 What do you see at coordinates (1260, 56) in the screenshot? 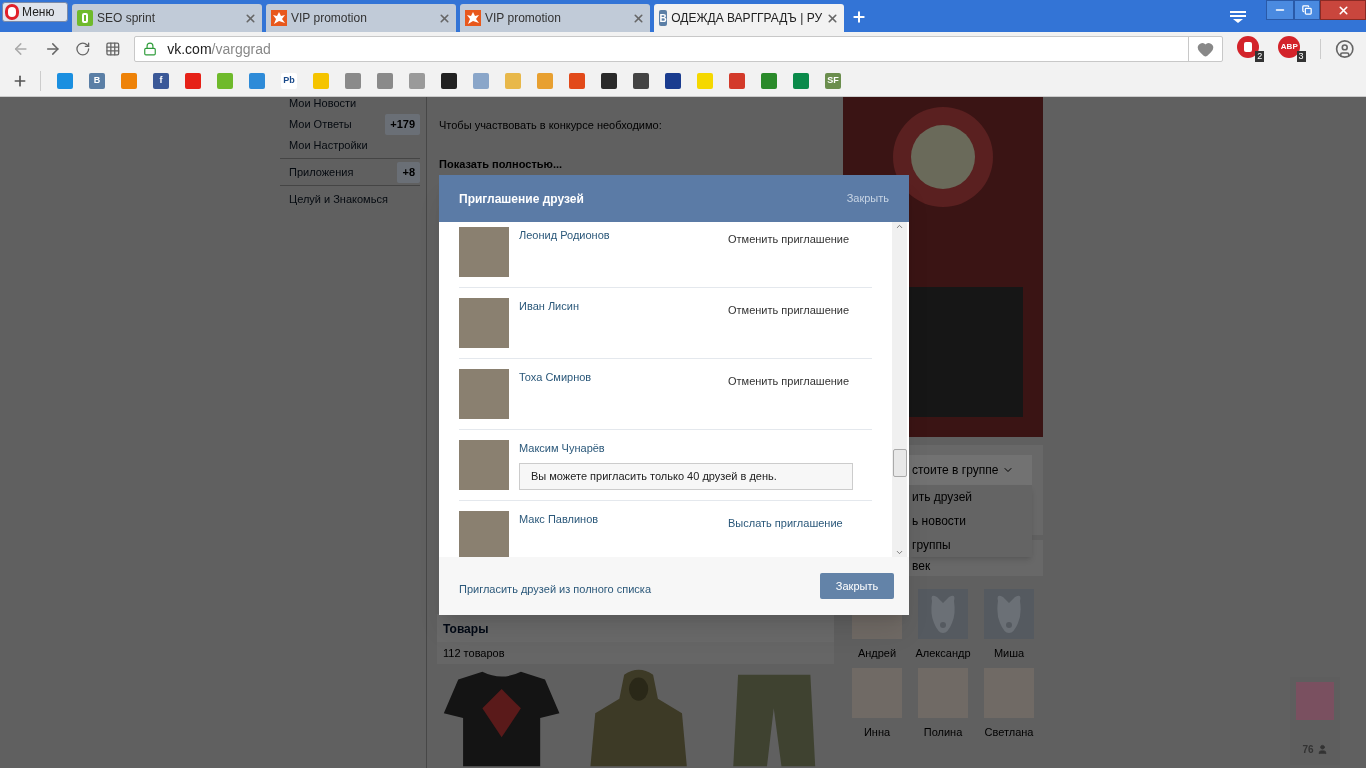
I see `extension-badge: 2` at bounding box center [1260, 56].